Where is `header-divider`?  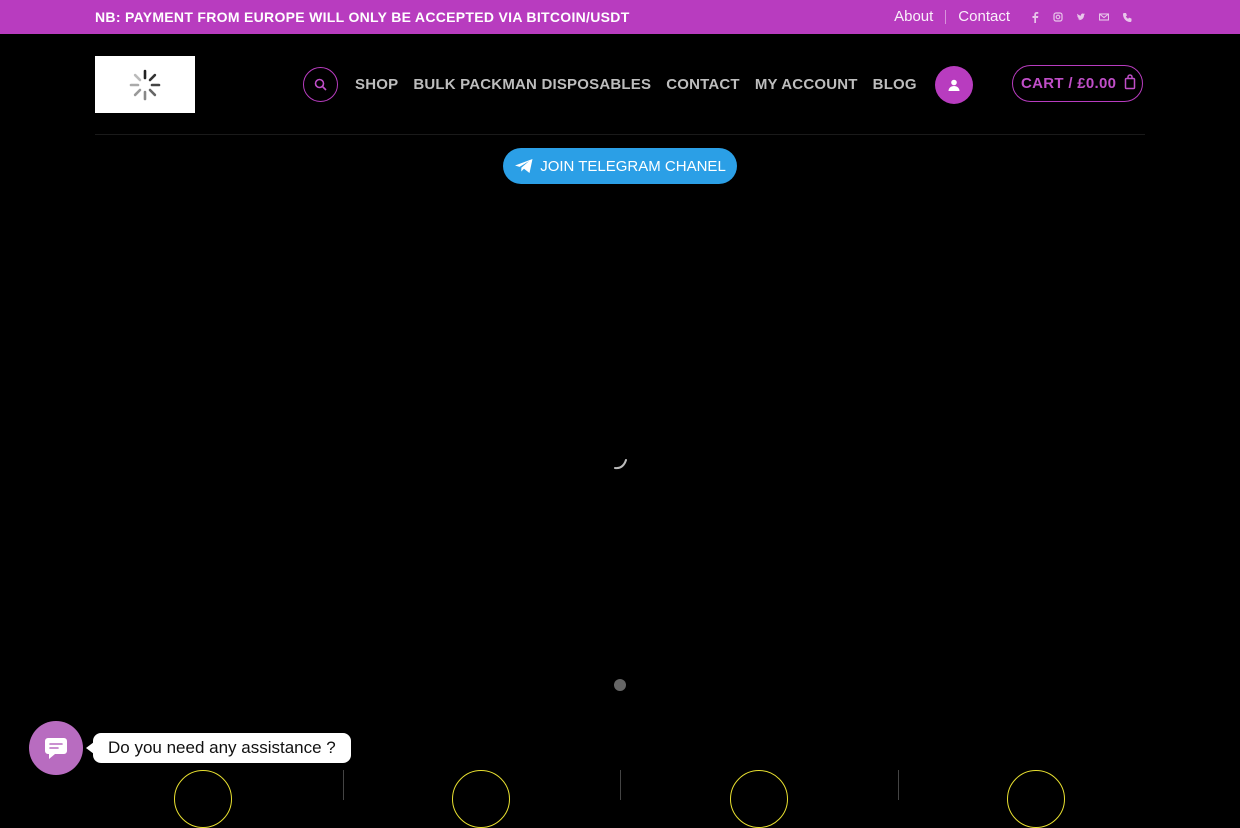
header-divider is located at coordinates (620, 134).